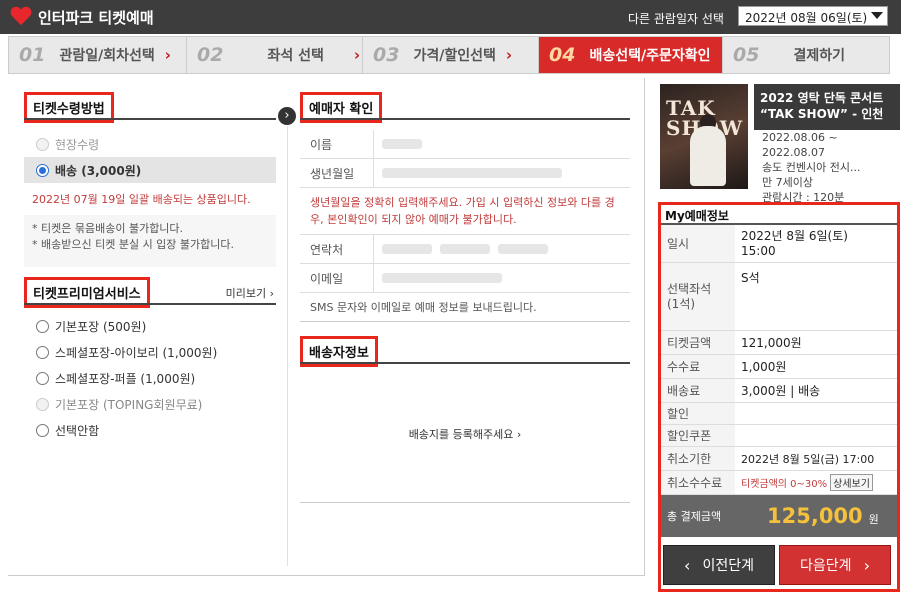  Describe the element at coordinates (816, 413) in the screenshot. I see `row-value` at that location.